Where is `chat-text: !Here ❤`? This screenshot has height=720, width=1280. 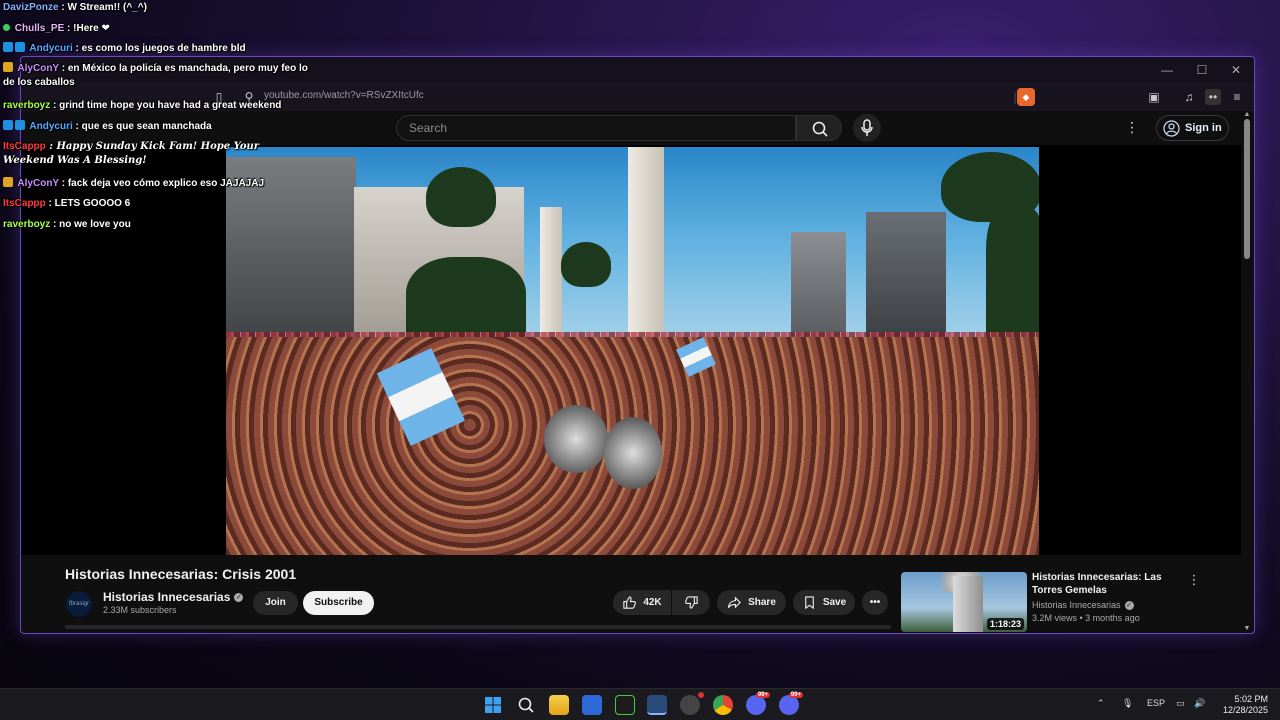 chat-text: !Here ❤ is located at coordinates (91, 28).